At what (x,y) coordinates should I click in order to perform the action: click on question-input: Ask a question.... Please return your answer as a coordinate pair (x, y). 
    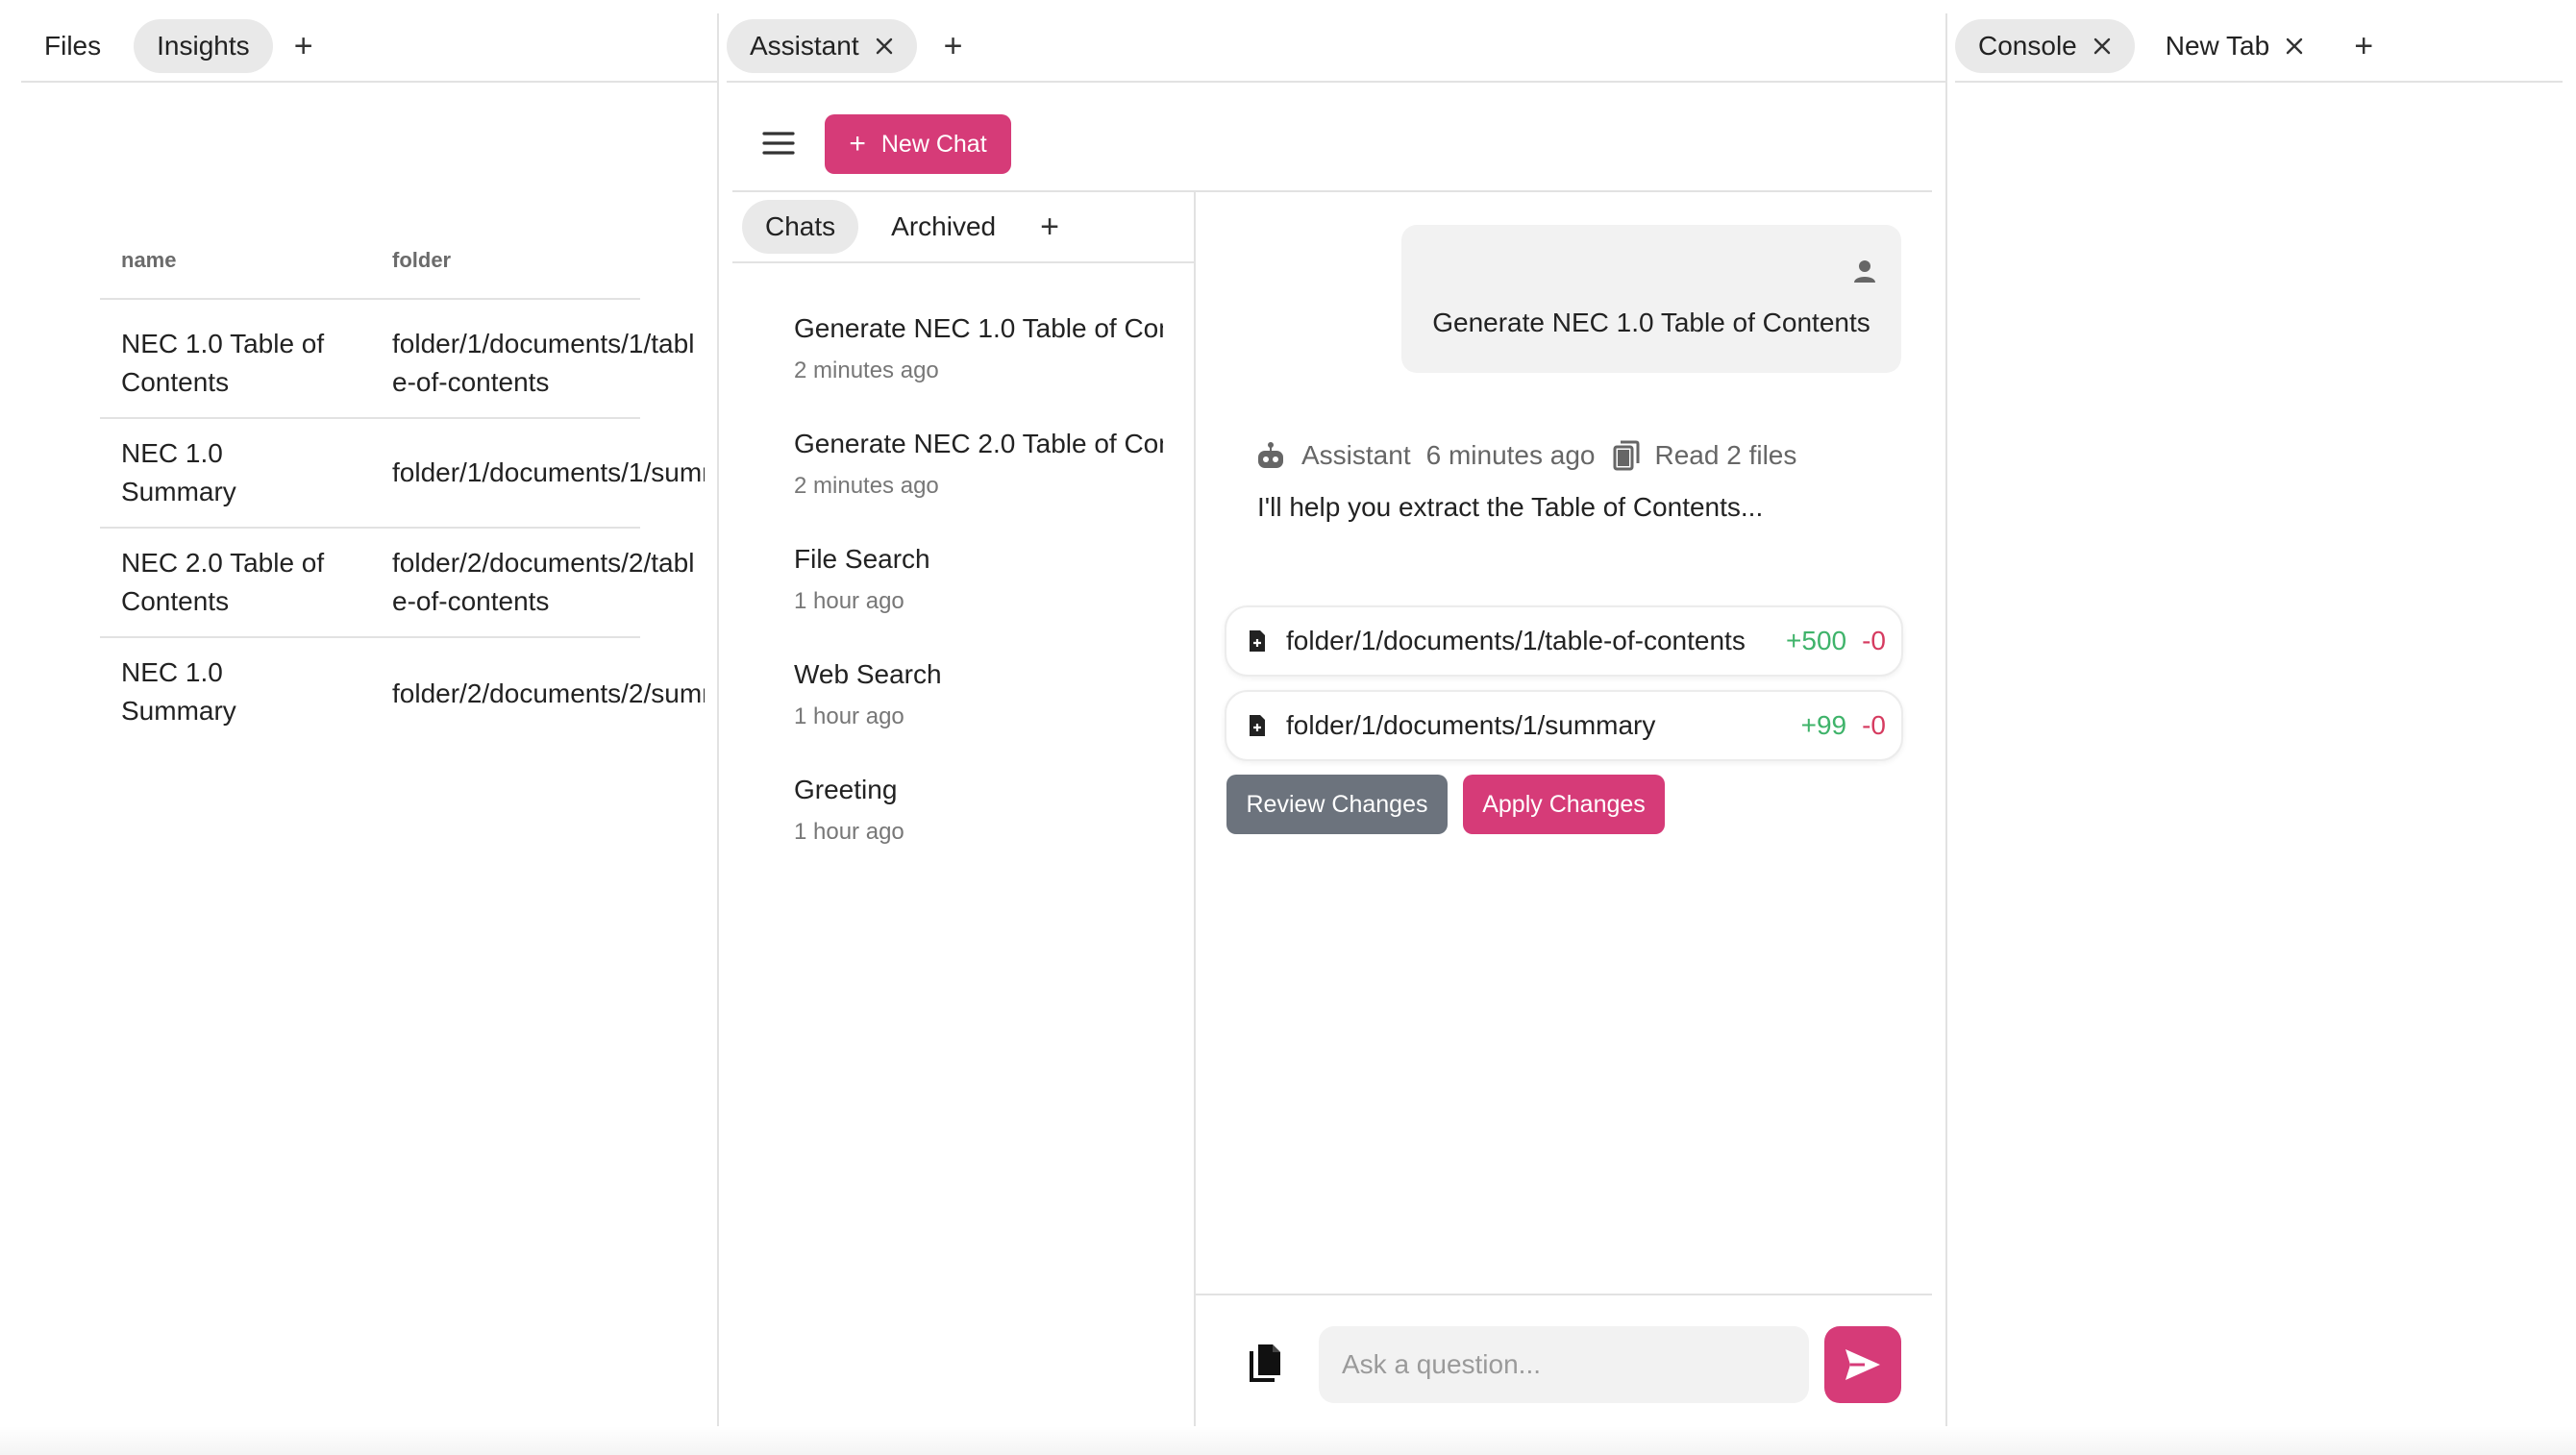
    Looking at the image, I should click on (1564, 1364).